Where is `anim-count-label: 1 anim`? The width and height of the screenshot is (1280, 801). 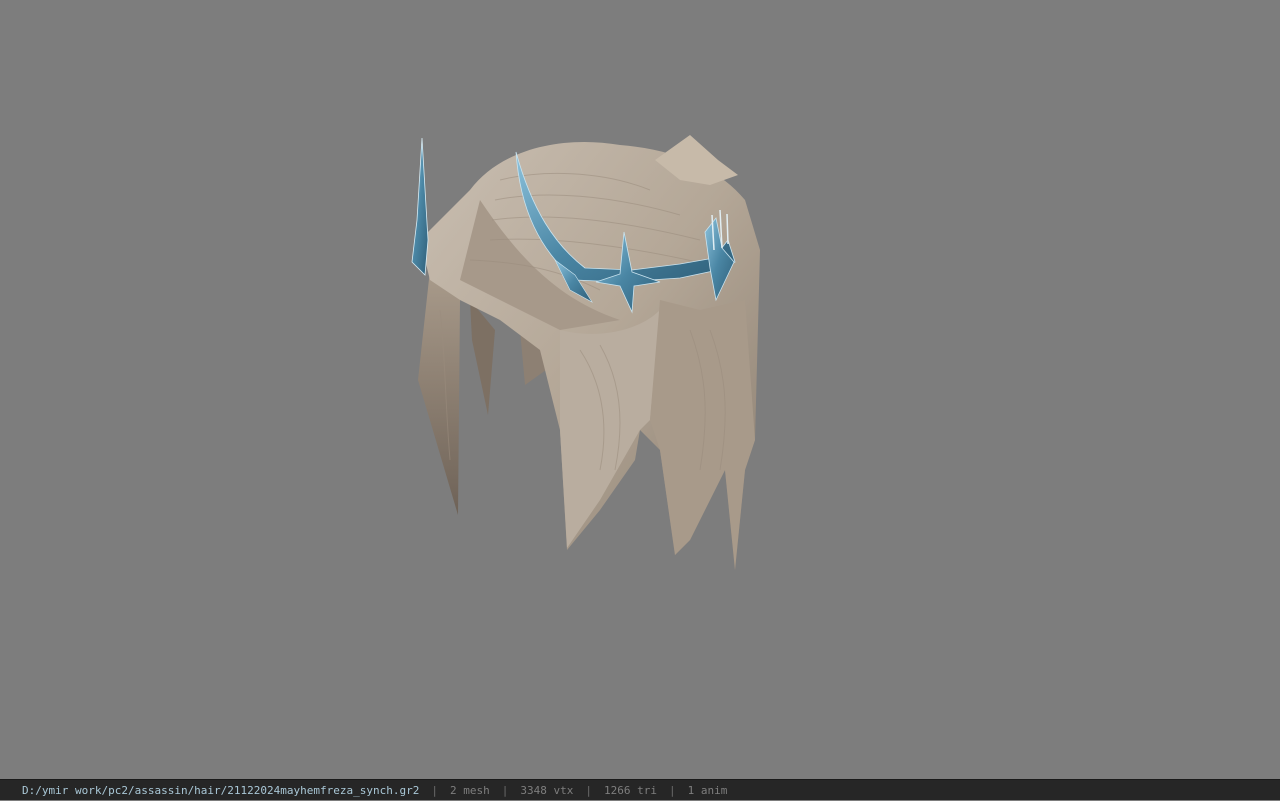 anim-count-label: 1 anim is located at coordinates (707, 790).